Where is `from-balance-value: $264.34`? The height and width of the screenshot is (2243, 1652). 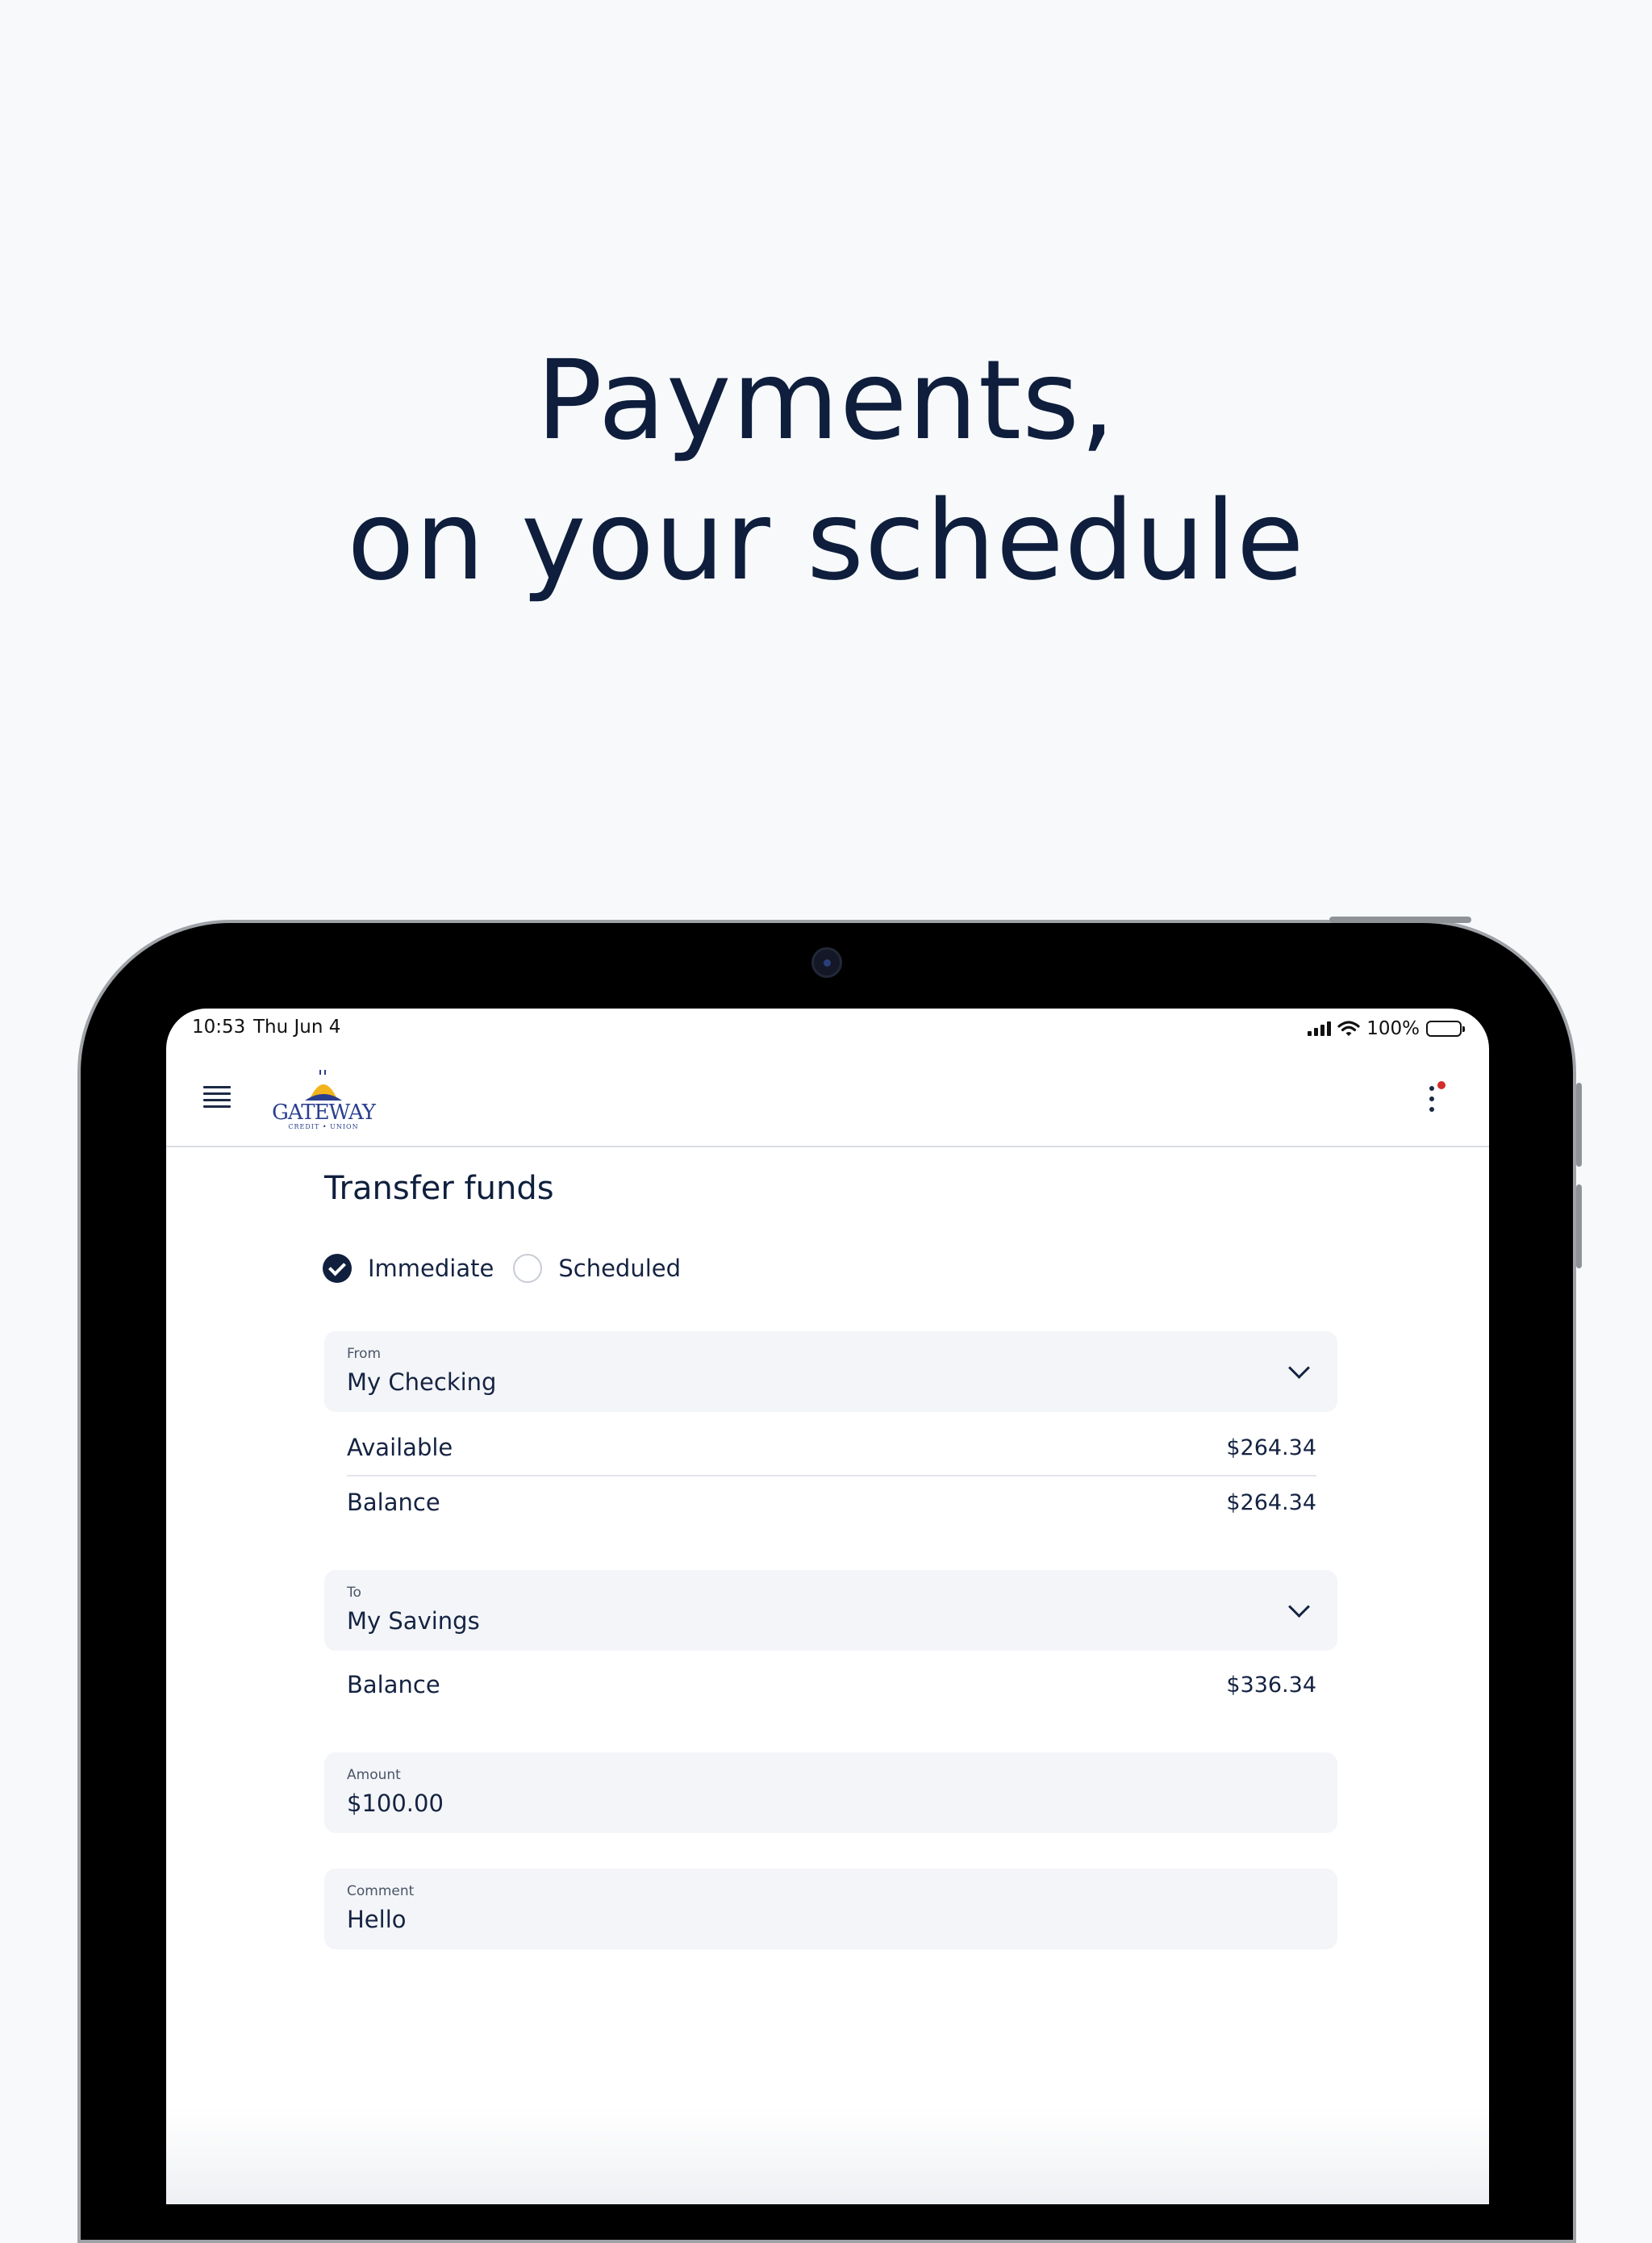
from-balance-value: $264.34 is located at coordinates (1271, 1502).